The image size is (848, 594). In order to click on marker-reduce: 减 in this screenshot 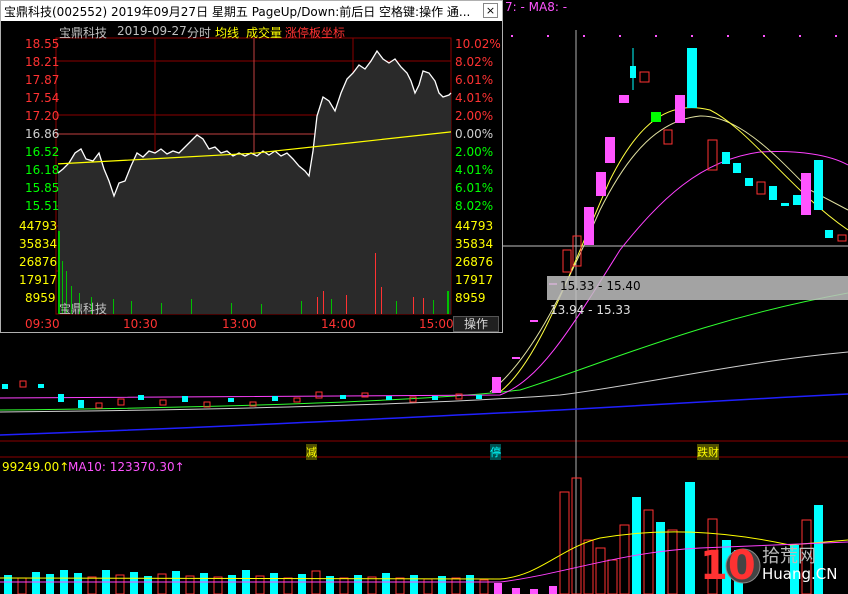, I will do `click(311, 452)`.